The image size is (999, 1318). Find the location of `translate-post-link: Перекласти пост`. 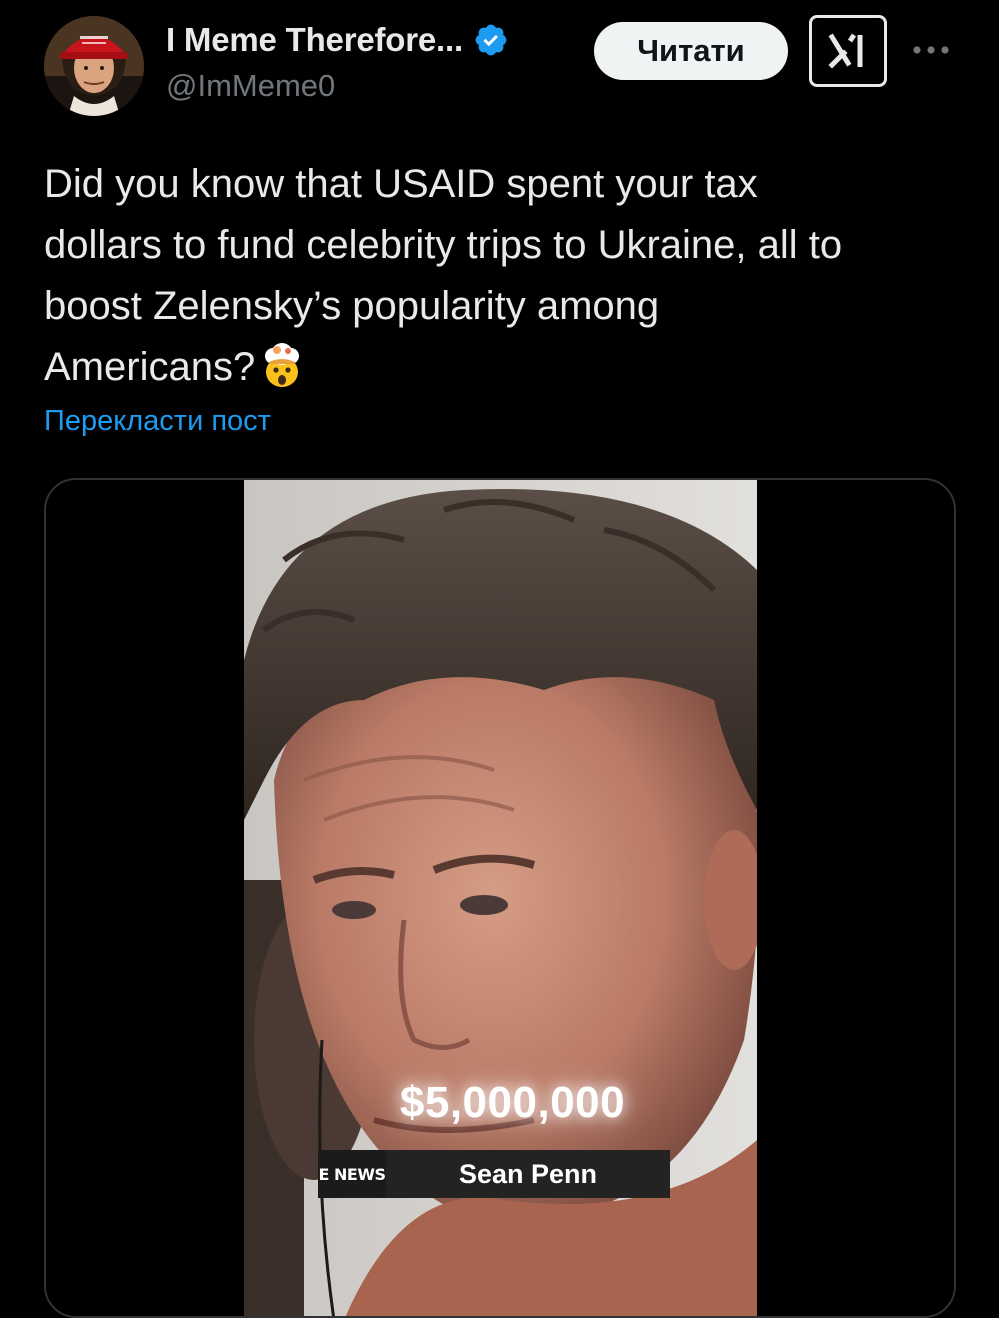

translate-post-link: Перекласти пост is located at coordinates (157, 421).